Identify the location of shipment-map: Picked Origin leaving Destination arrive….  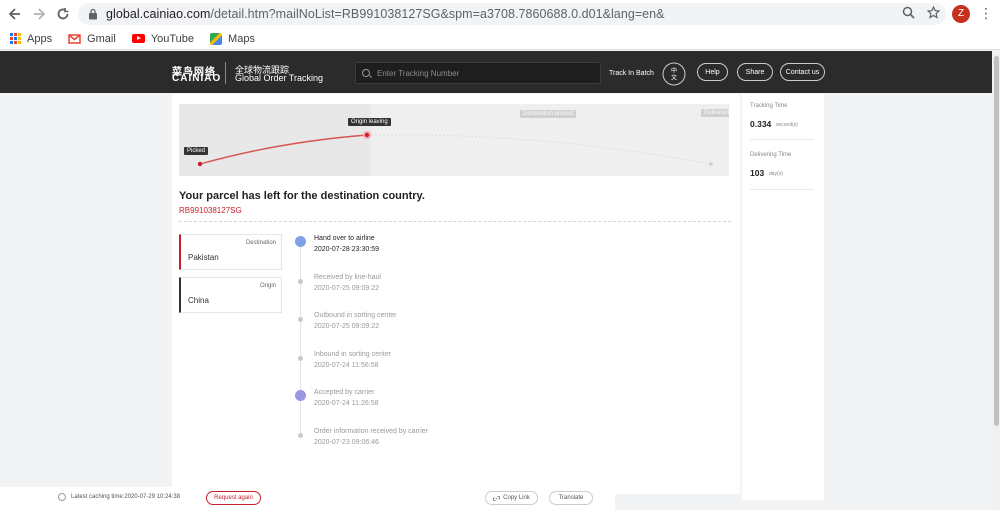
(454, 140).